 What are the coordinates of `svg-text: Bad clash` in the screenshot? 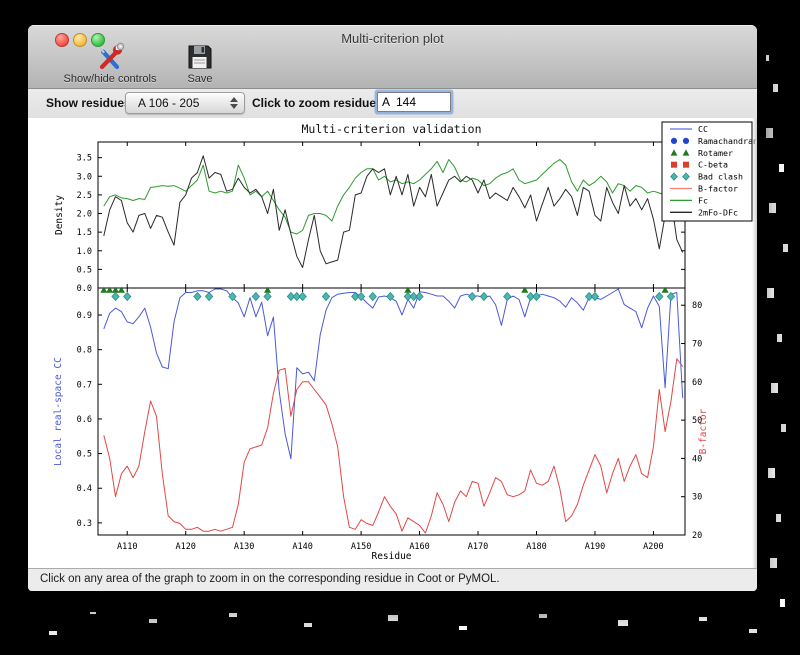 It's located at (720, 177).